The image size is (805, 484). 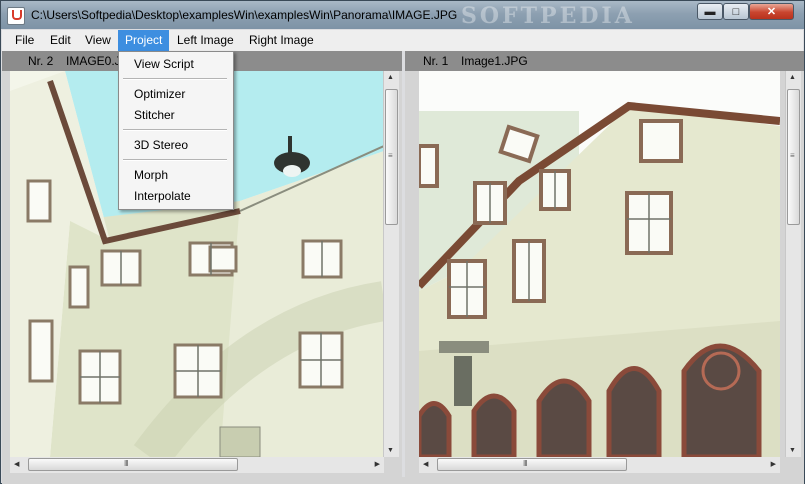 I want to click on left-vertical-scrollbar: ▲ ≡ ▼, so click(x=391, y=264).